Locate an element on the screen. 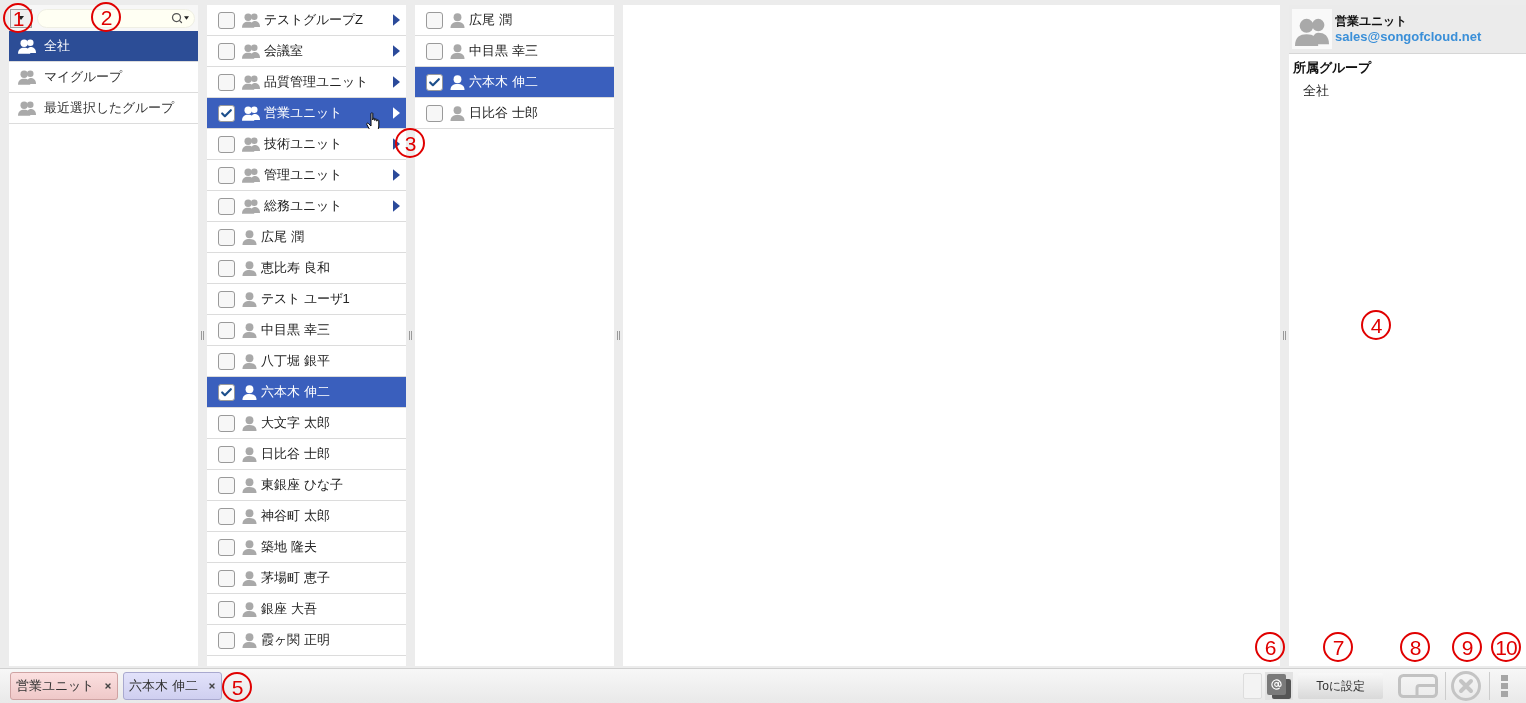 This screenshot has height=703, width=1526. address-book-icon is located at coordinates (1279, 686).